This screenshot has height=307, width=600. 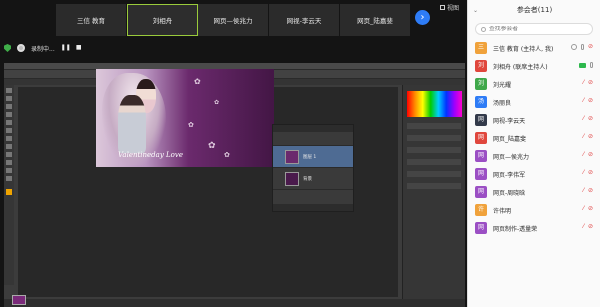 I want to click on participant-name: 刘光耀, so click(x=502, y=85).